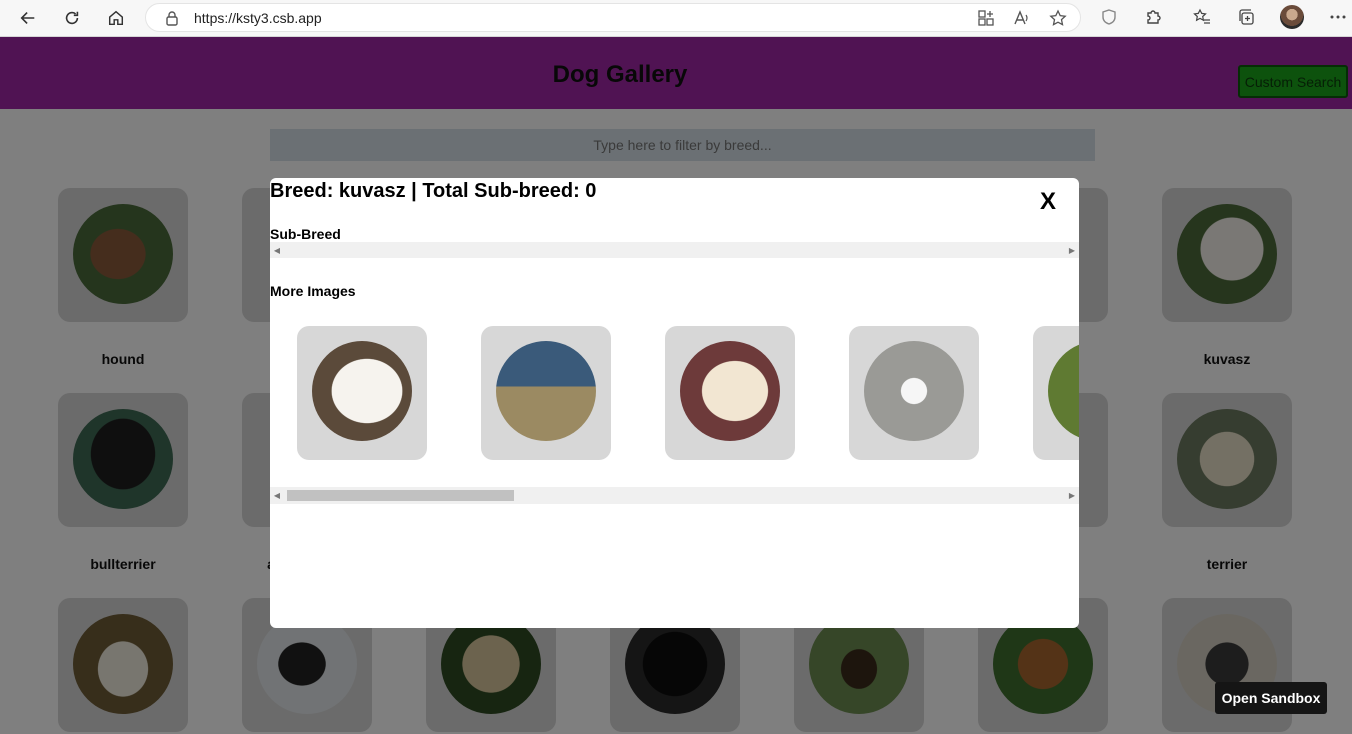  Describe the element at coordinates (1246, 17) in the screenshot. I see `collections-icon` at that location.